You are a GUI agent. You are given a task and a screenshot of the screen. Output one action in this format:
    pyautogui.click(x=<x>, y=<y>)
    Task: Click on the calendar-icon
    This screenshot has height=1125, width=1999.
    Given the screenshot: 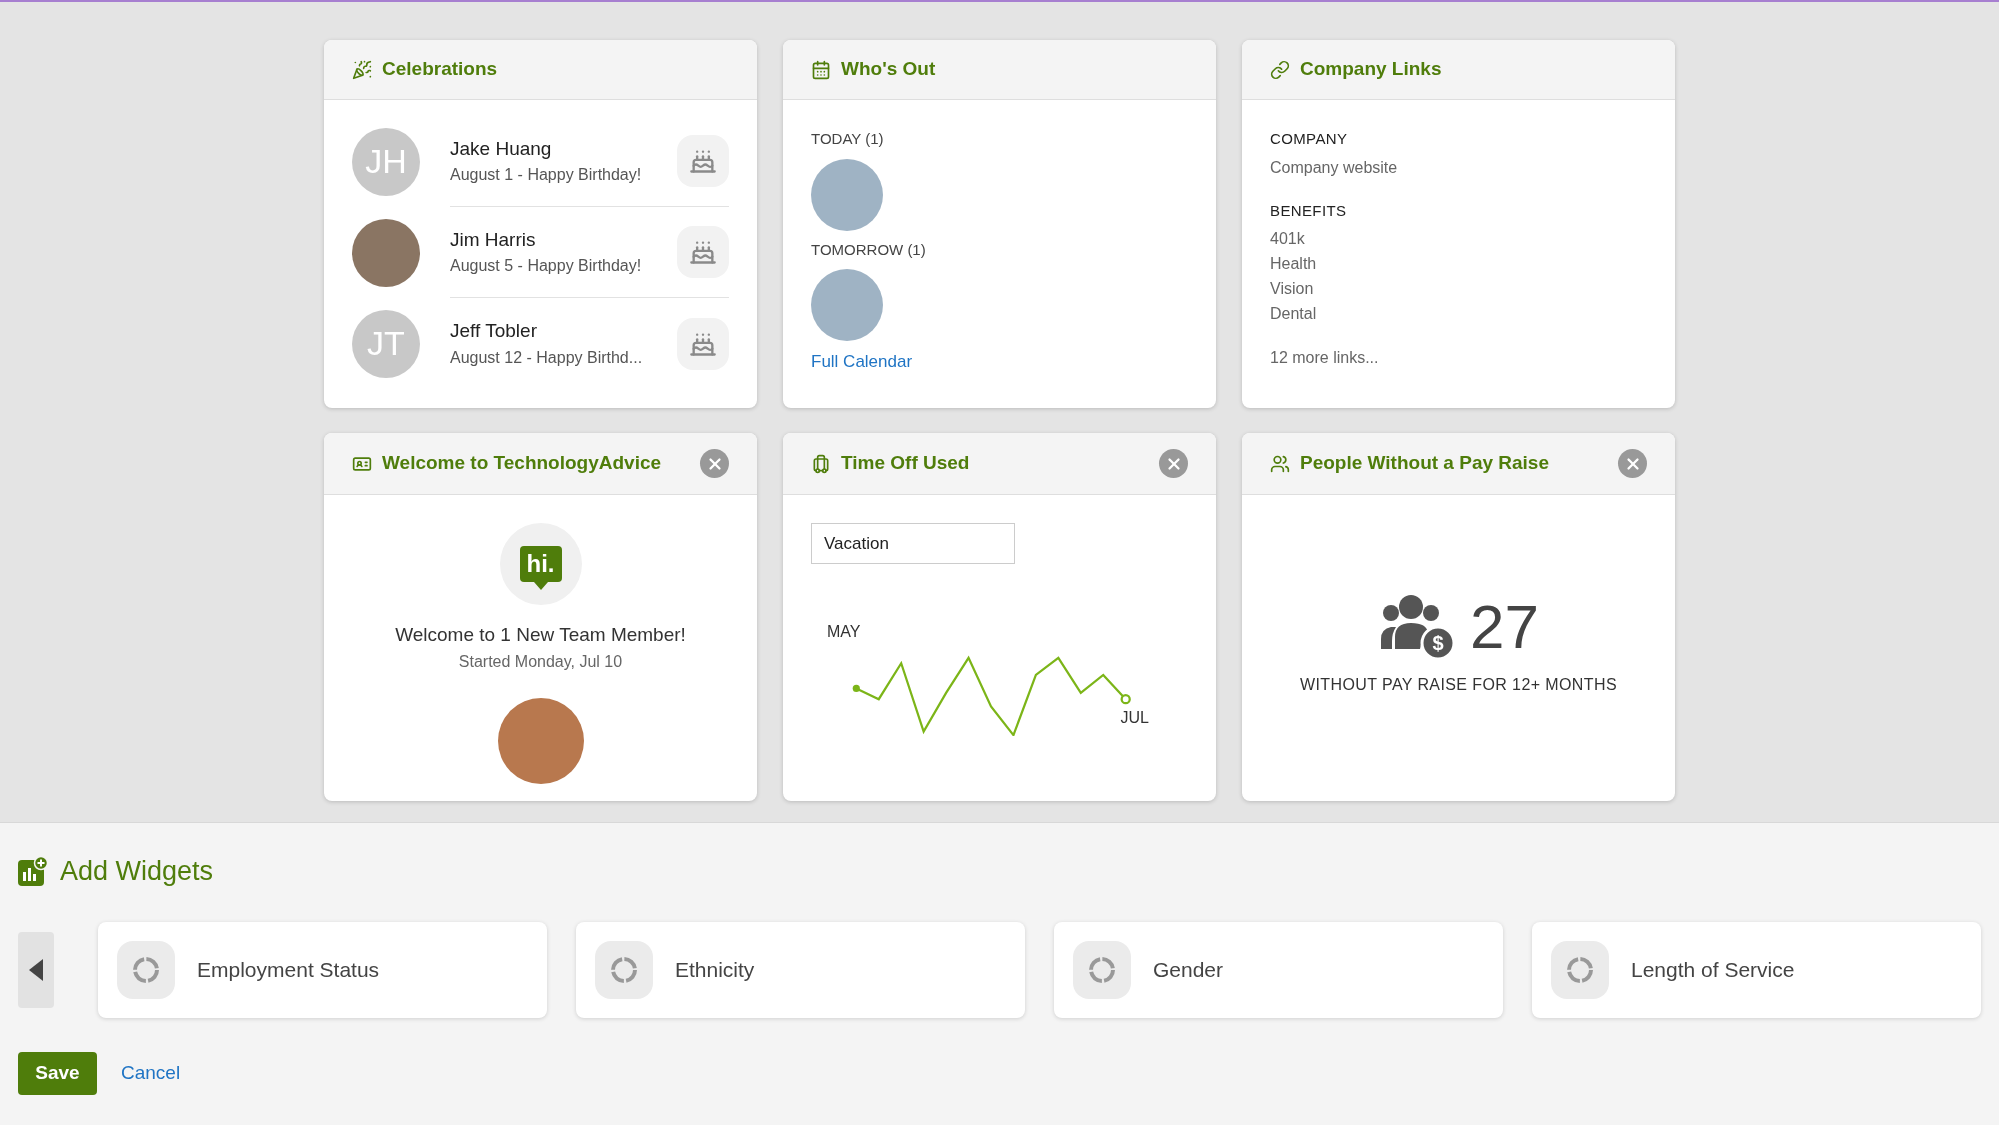 What is the action you would take?
    pyautogui.click(x=821, y=69)
    